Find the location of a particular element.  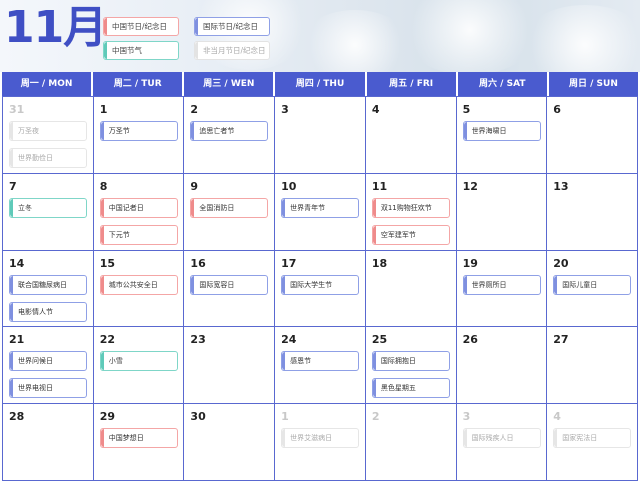

day-number: 3 is located at coordinates (285, 109).